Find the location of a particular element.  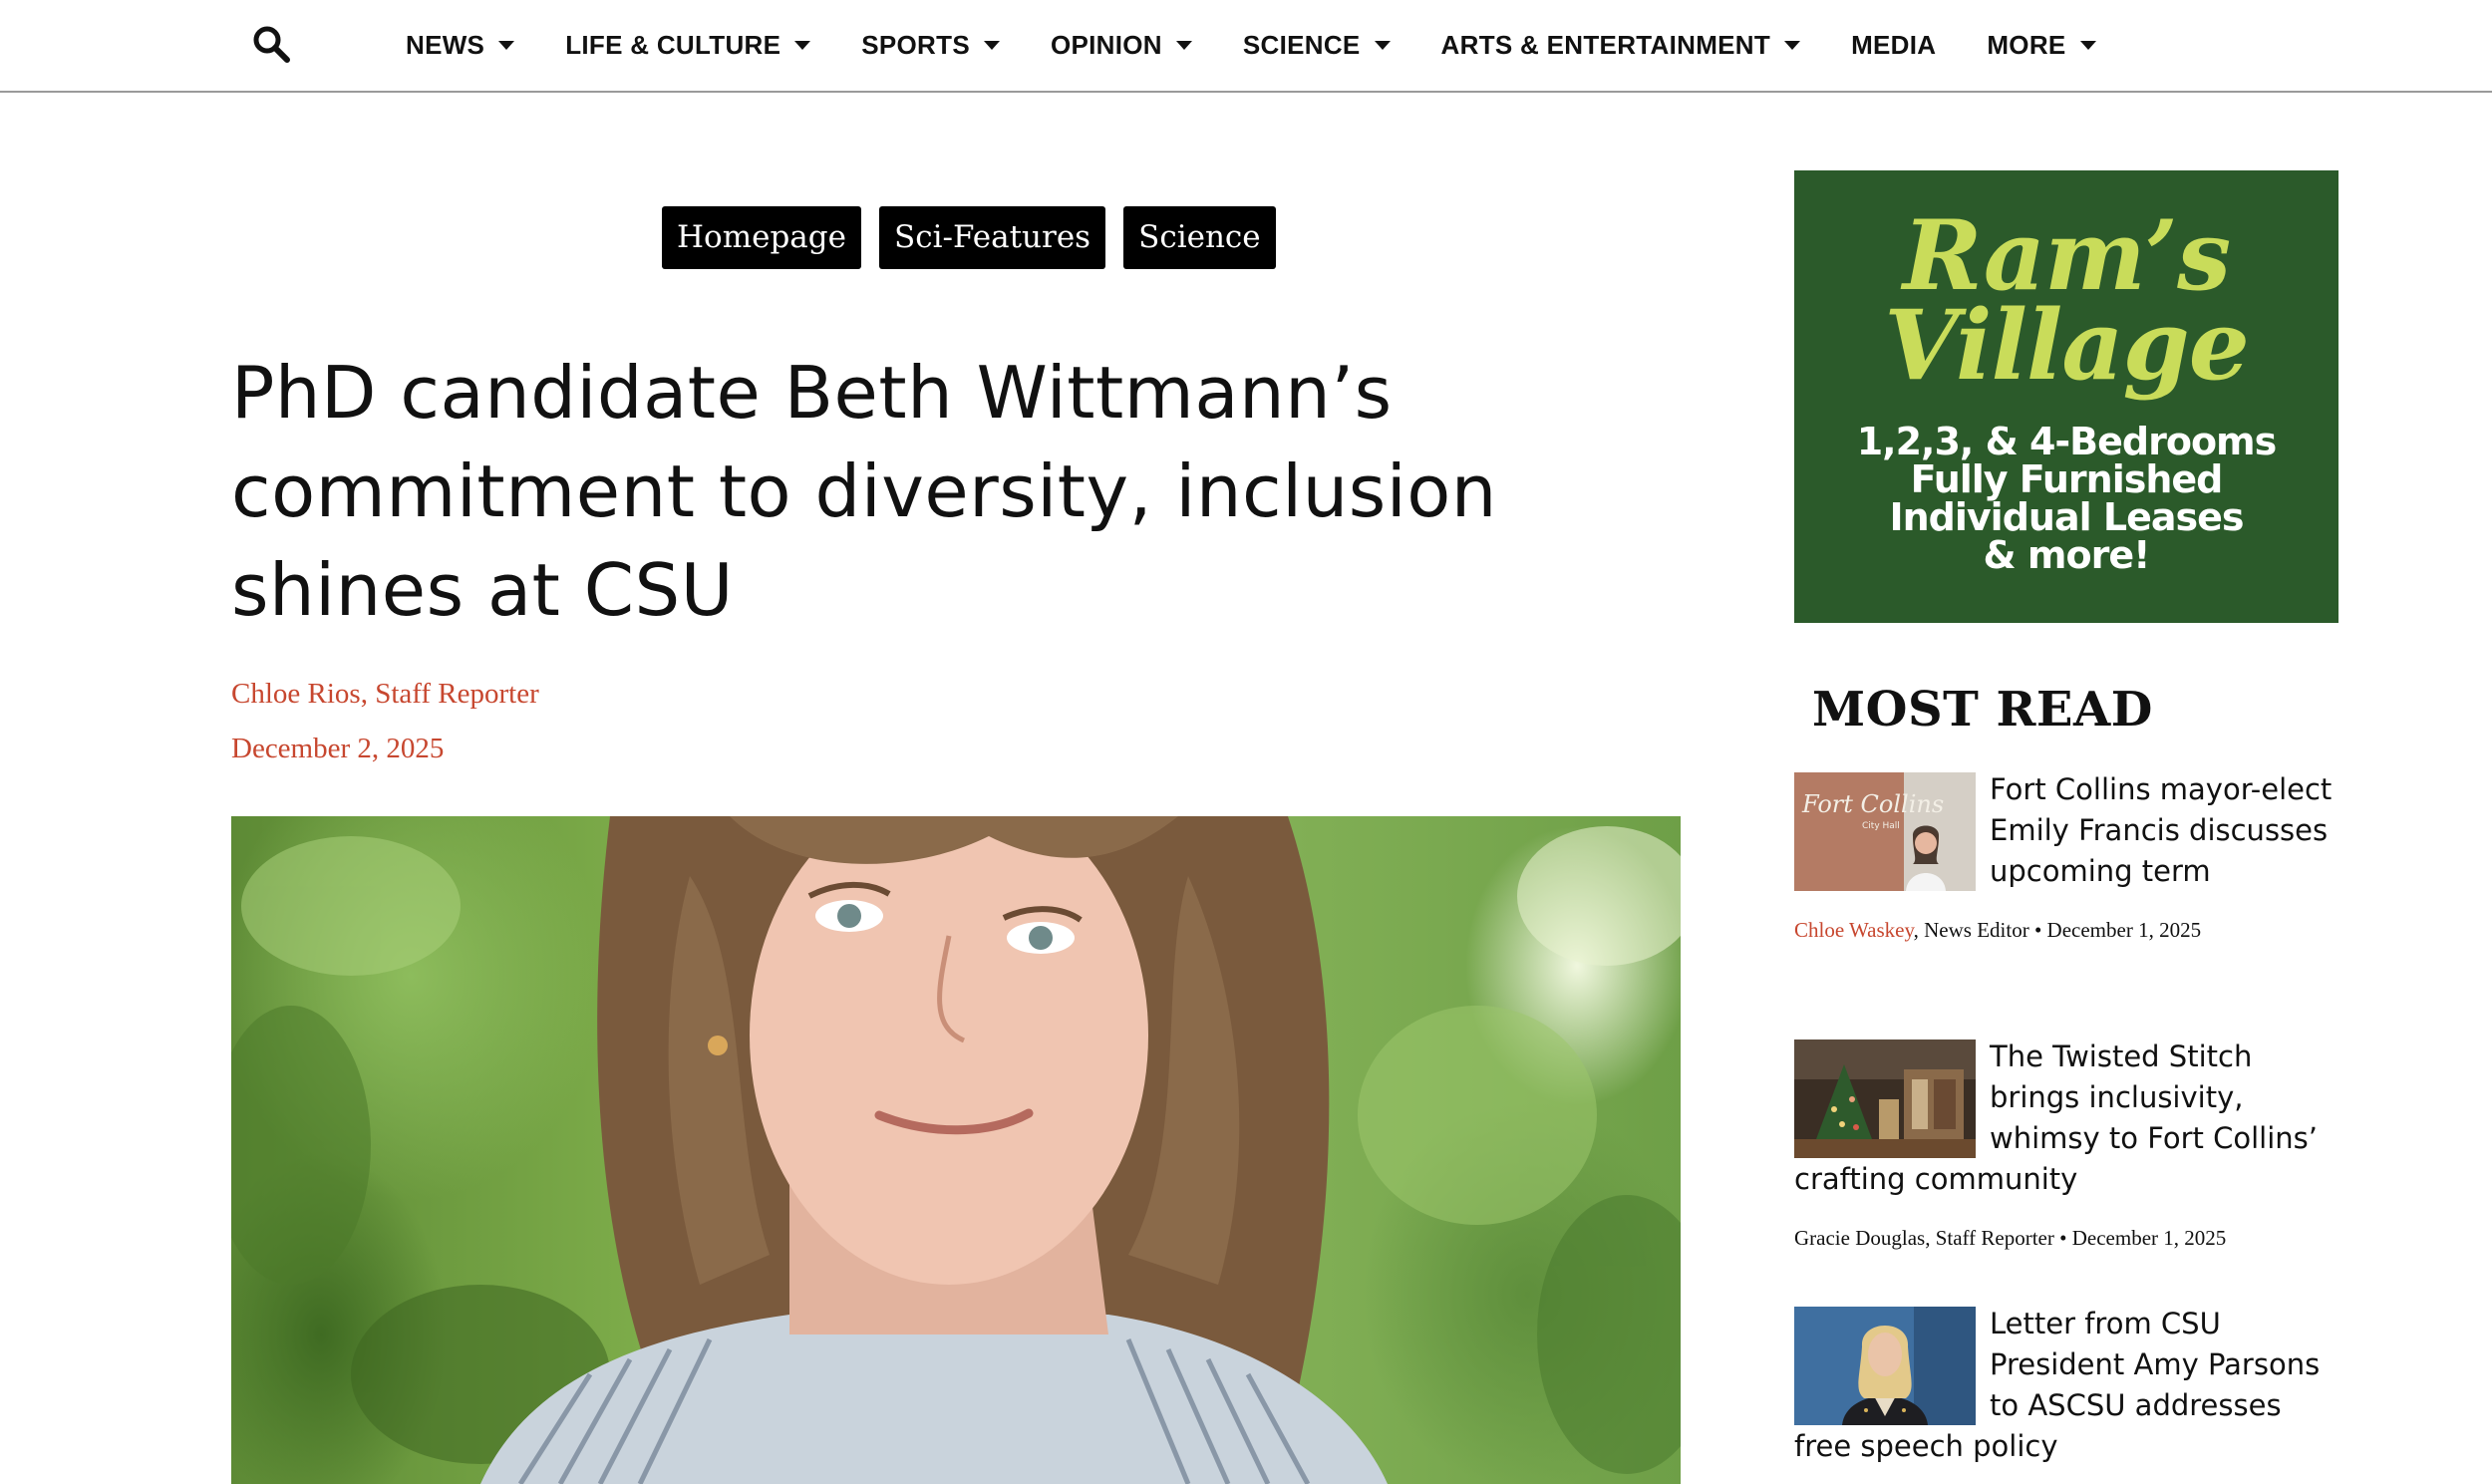

thumb-sign-subtext: City Hall is located at coordinates (1881, 826).